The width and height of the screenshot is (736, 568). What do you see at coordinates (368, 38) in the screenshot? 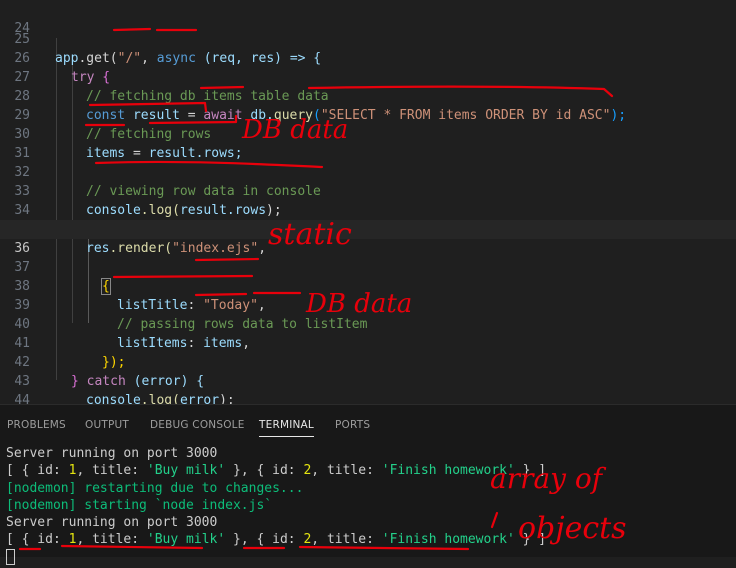
I see `code-line: 25 app.get("/", async (req, res) => {` at bounding box center [368, 38].